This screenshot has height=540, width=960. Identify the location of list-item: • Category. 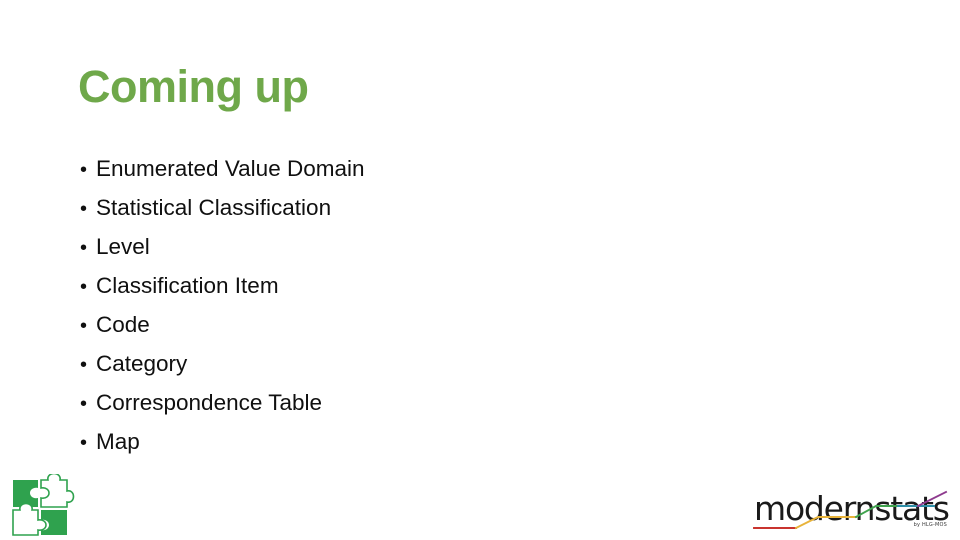
(430, 364).